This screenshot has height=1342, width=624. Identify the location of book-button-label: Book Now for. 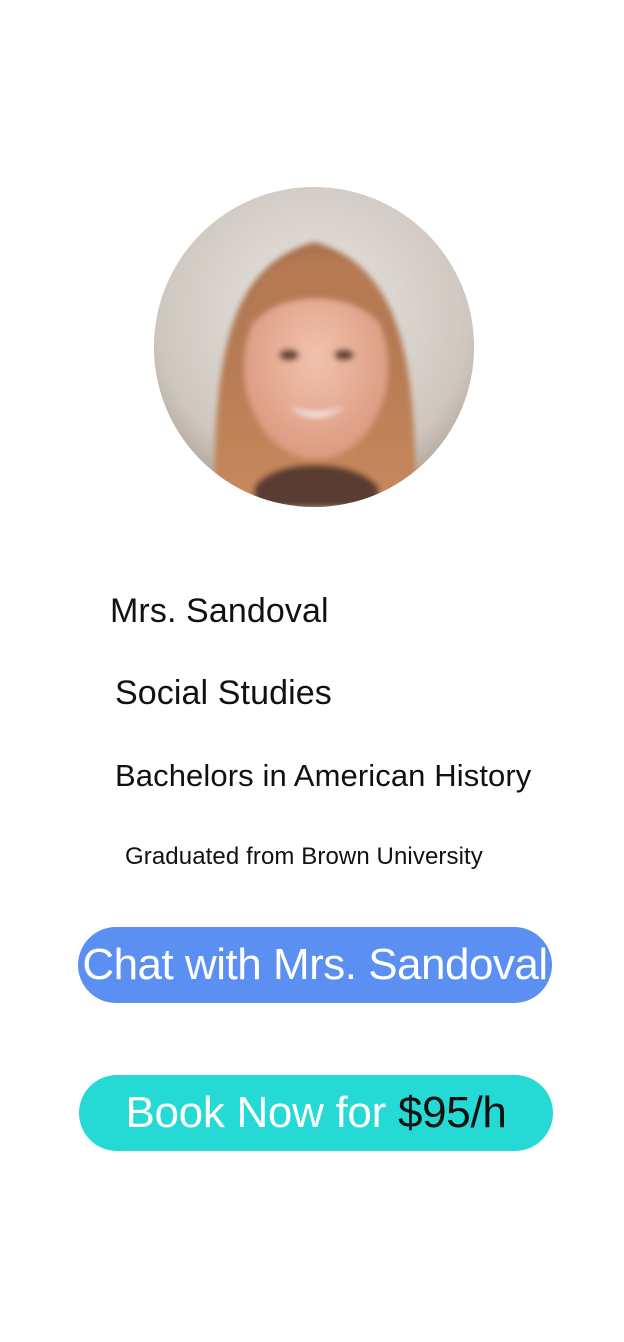
(255, 1112).